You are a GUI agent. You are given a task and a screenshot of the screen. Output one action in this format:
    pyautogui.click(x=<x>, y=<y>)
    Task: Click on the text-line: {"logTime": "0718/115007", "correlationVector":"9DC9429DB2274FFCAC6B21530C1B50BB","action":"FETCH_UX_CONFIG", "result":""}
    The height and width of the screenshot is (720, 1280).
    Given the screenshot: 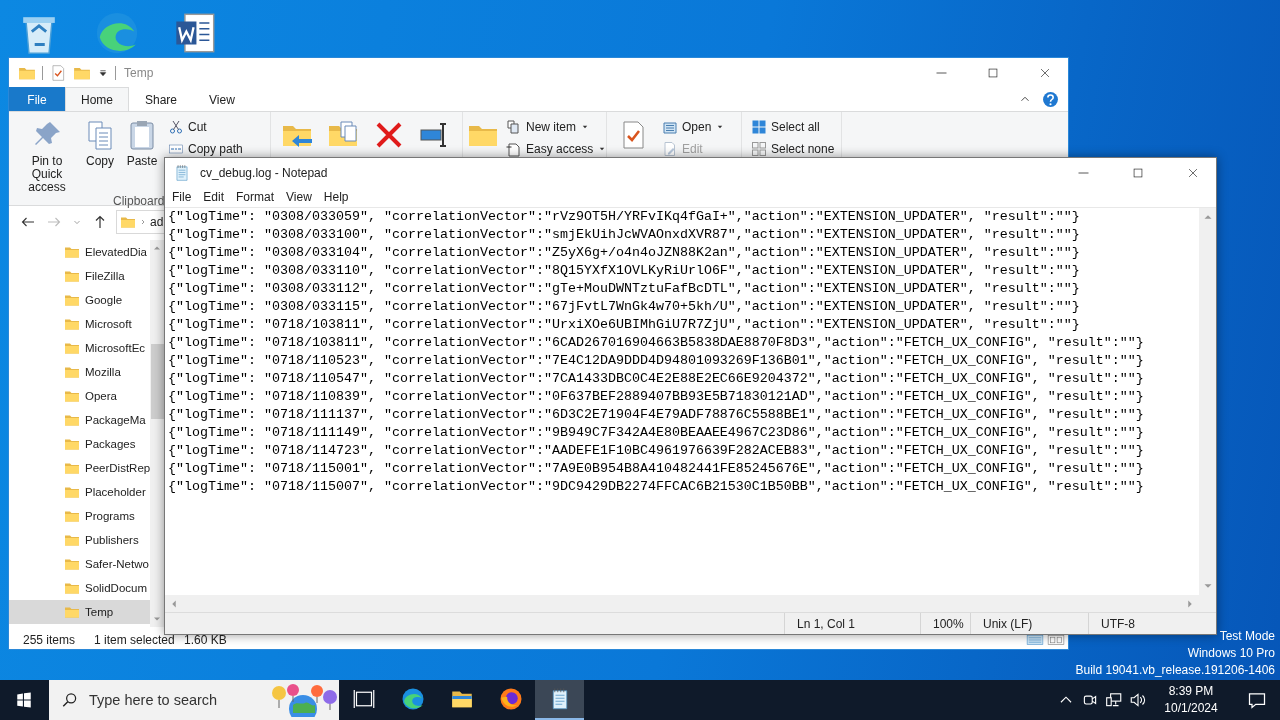 What is the action you would take?
    pyautogui.click(x=656, y=487)
    